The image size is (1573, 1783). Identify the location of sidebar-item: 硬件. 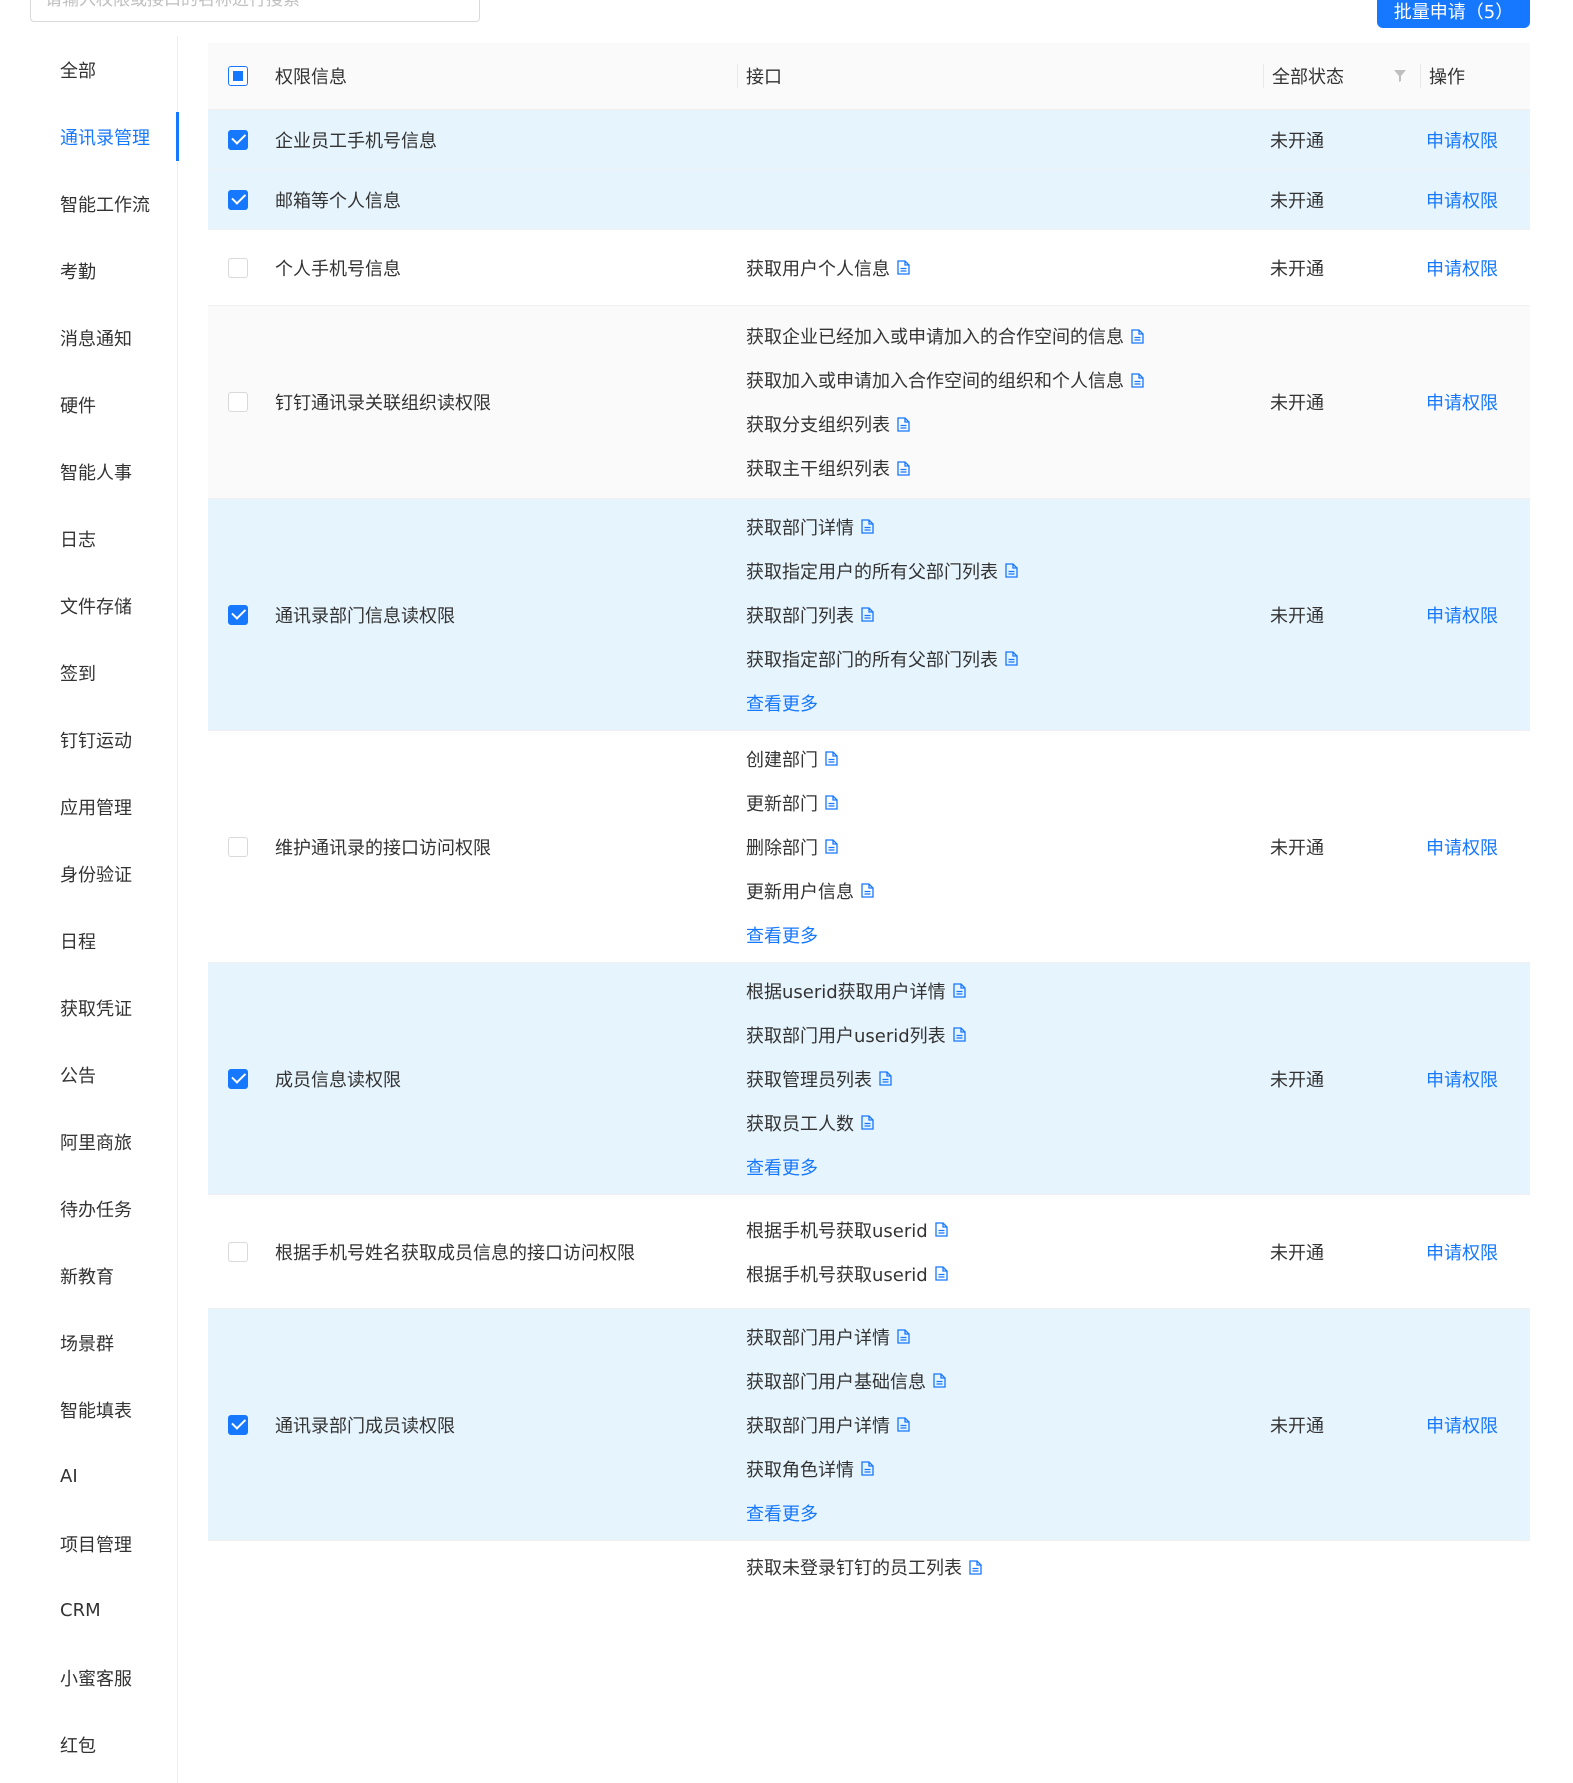
(103, 404).